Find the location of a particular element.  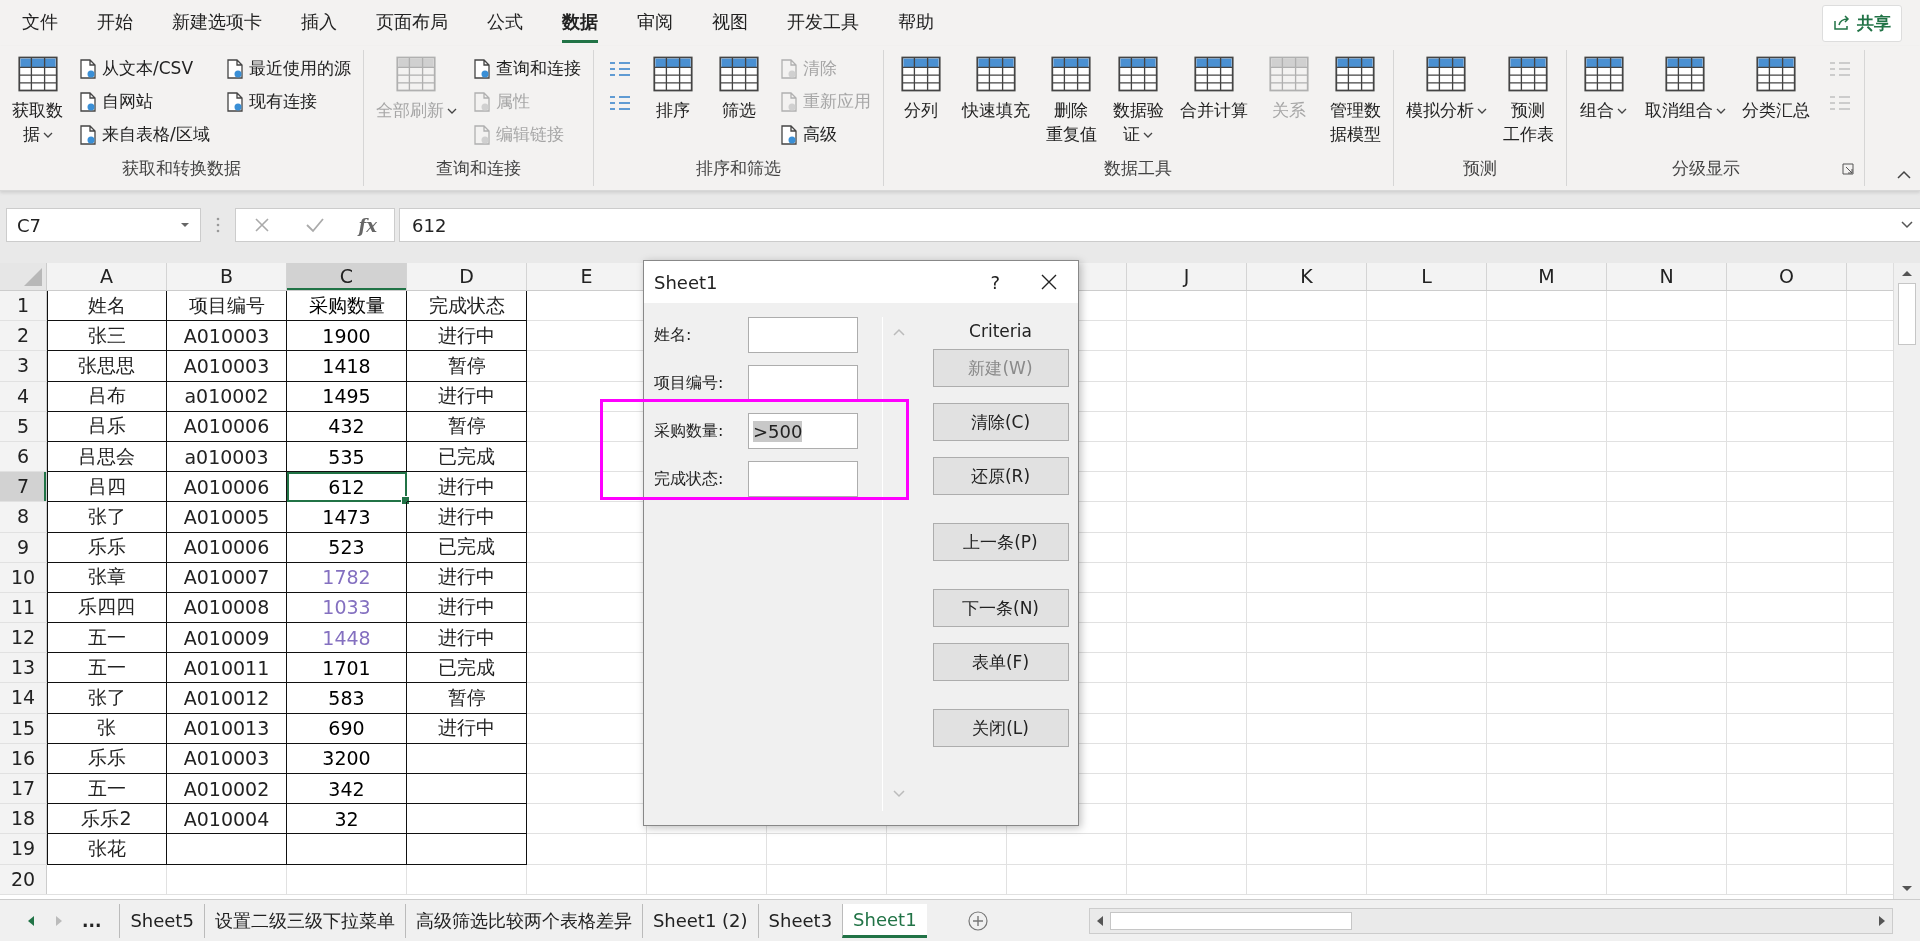

ribbon-button: 数据验 证 is located at coordinates (1138, 99).